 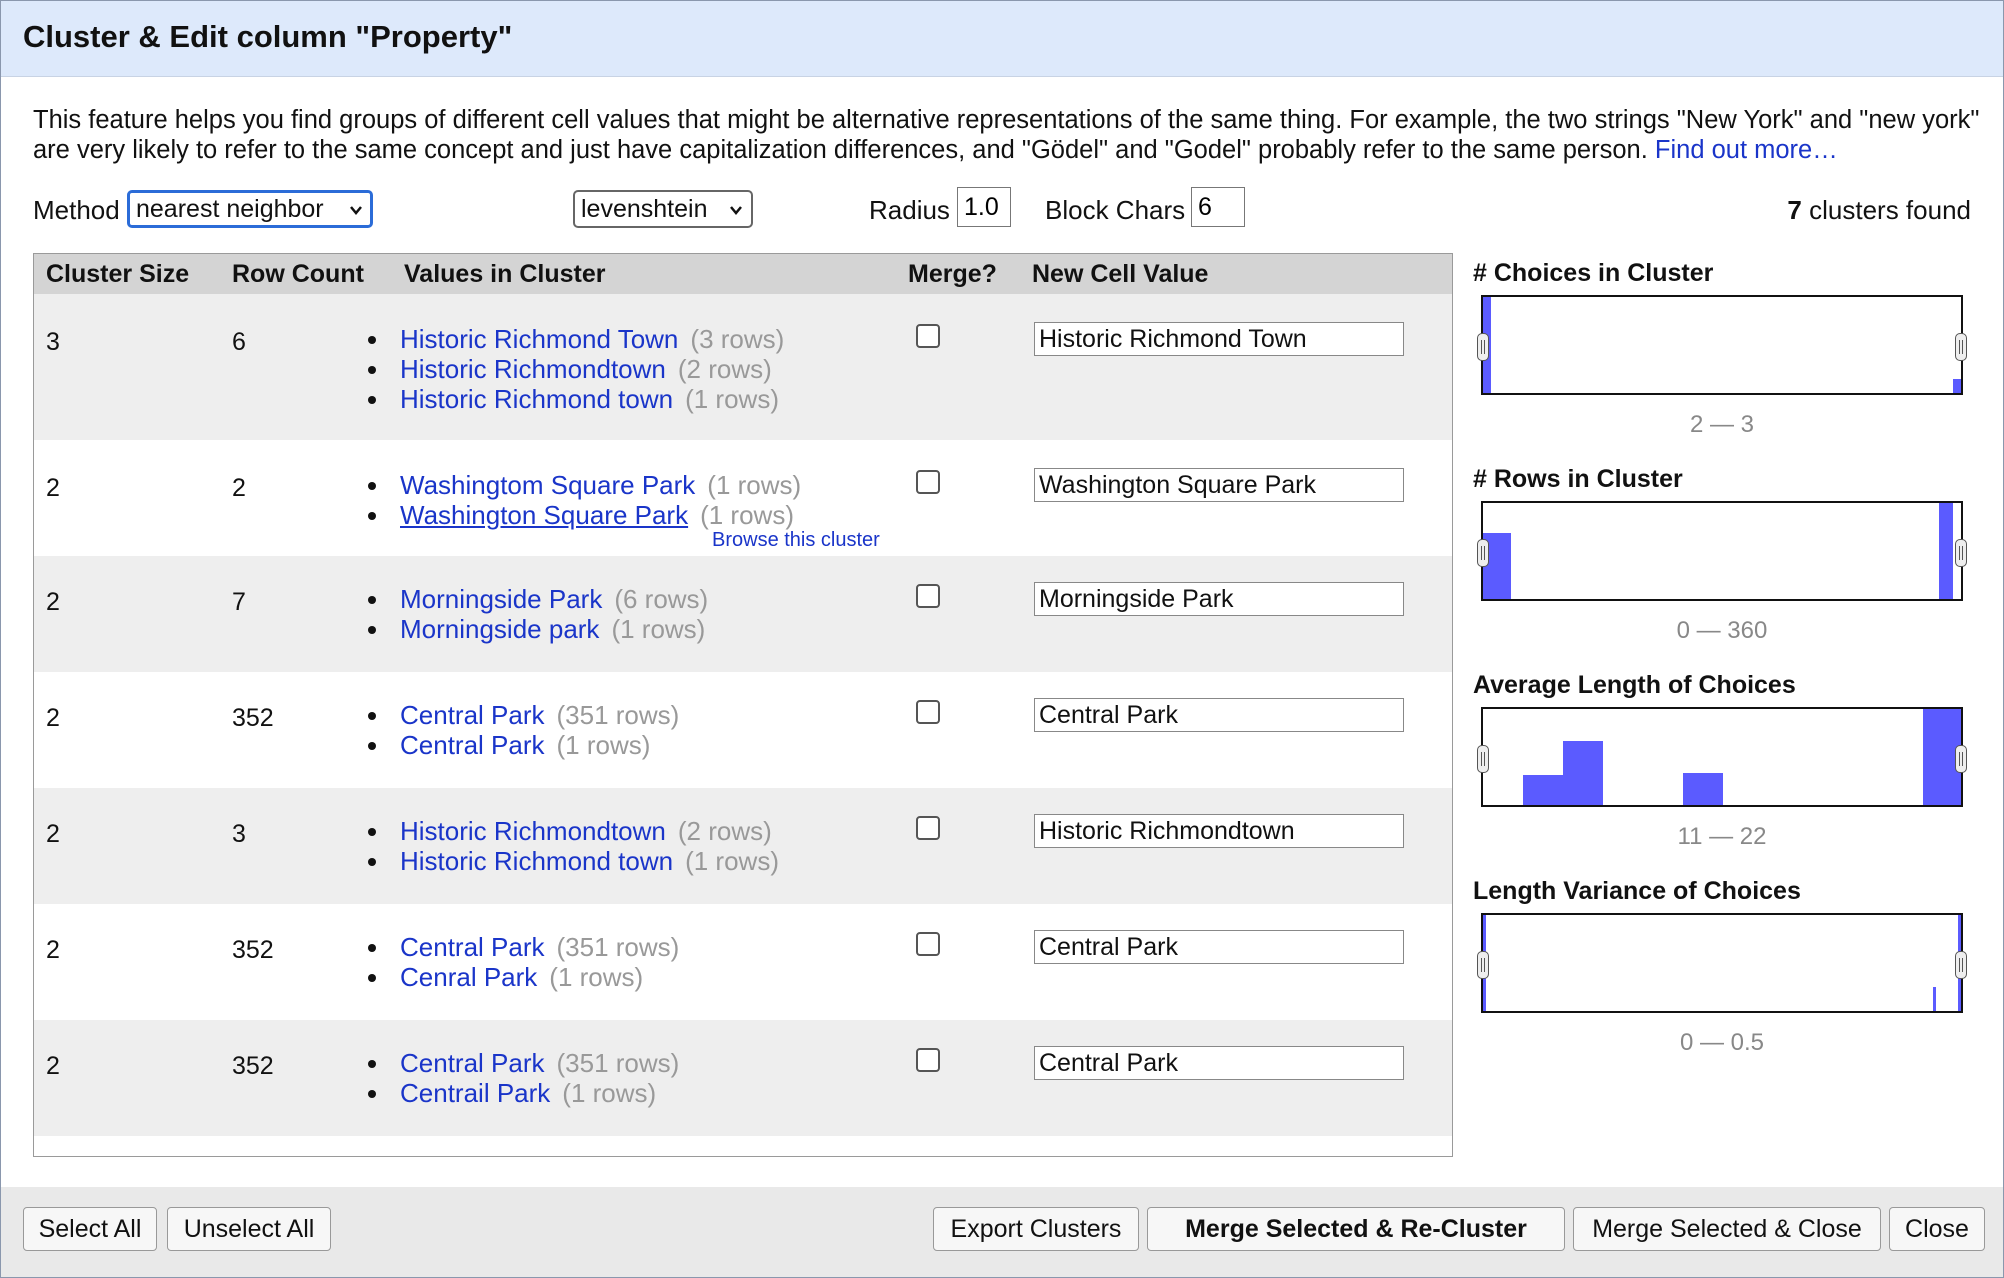 What do you see at coordinates (1722, 424) in the screenshot?
I see `facet-range: 2 — 3` at bounding box center [1722, 424].